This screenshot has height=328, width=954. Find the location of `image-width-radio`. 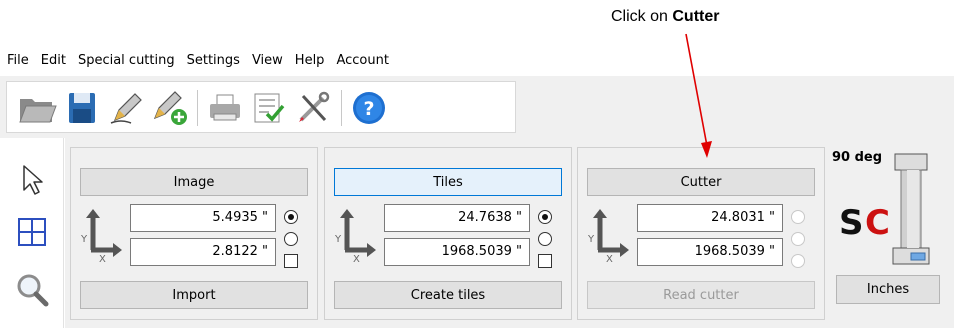

image-width-radio is located at coordinates (291, 217).